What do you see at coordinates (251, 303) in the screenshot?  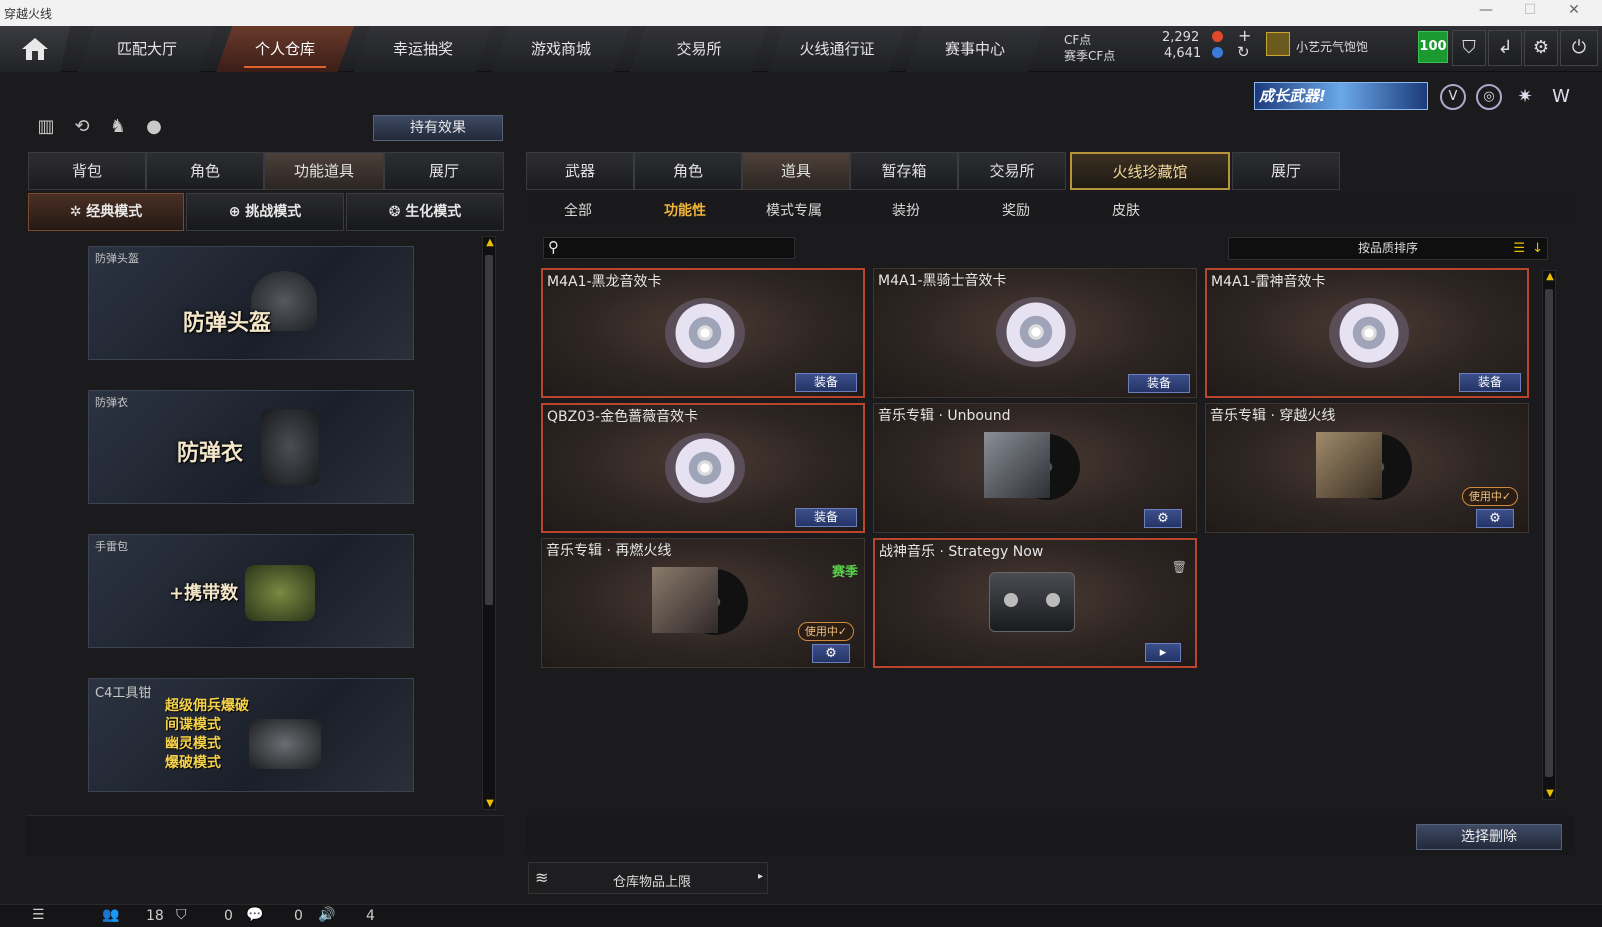 I see `slot-helmet: 防弹头盔 防弹头盔` at bounding box center [251, 303].